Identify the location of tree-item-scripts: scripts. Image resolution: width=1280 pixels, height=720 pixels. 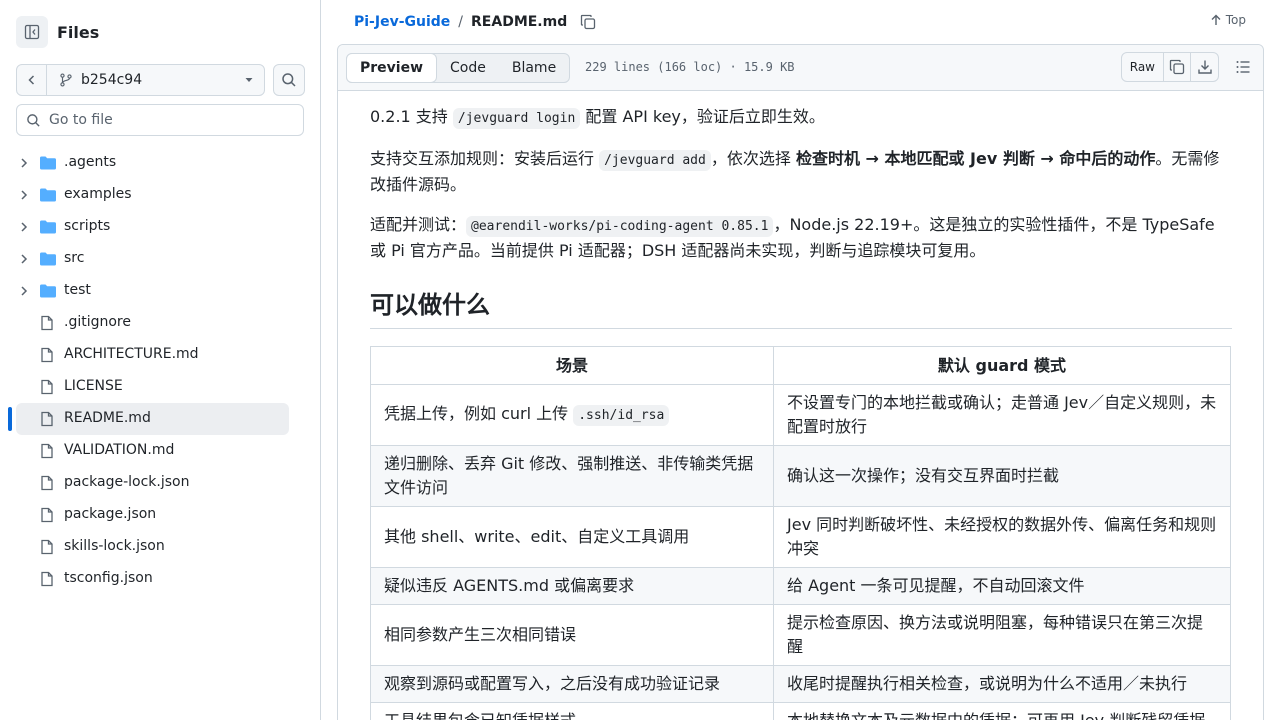
(160, 227).